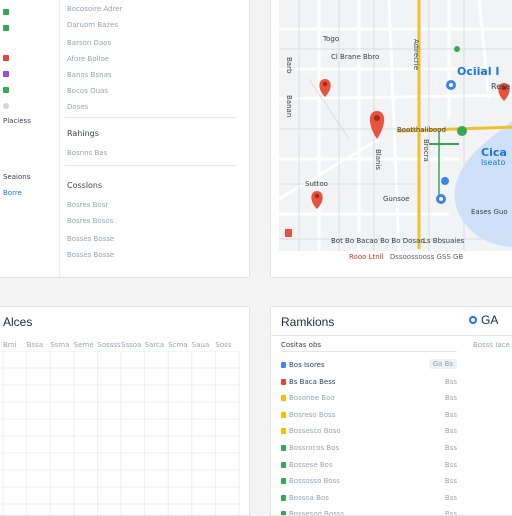  I want to click on header-right: GA, so click(483, 320).